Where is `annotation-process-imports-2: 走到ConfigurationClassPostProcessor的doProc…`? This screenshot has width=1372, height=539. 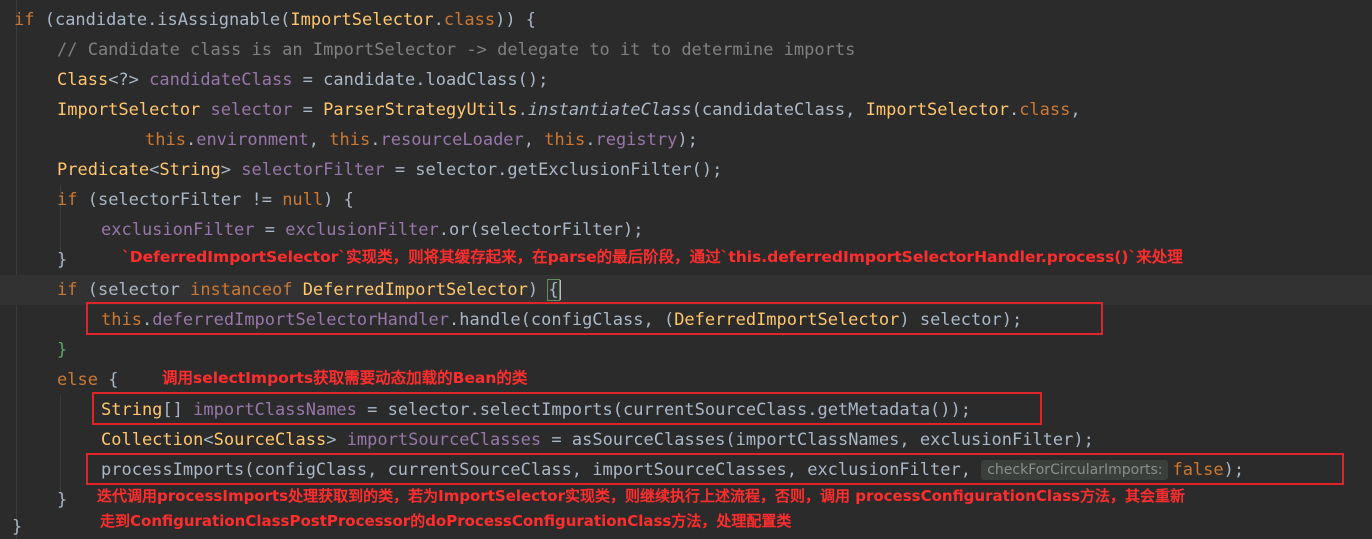 annotation-process-imports-2: 走到ConfigurationClassPostProcessor的doProc… is located at coordinates (446, 521).